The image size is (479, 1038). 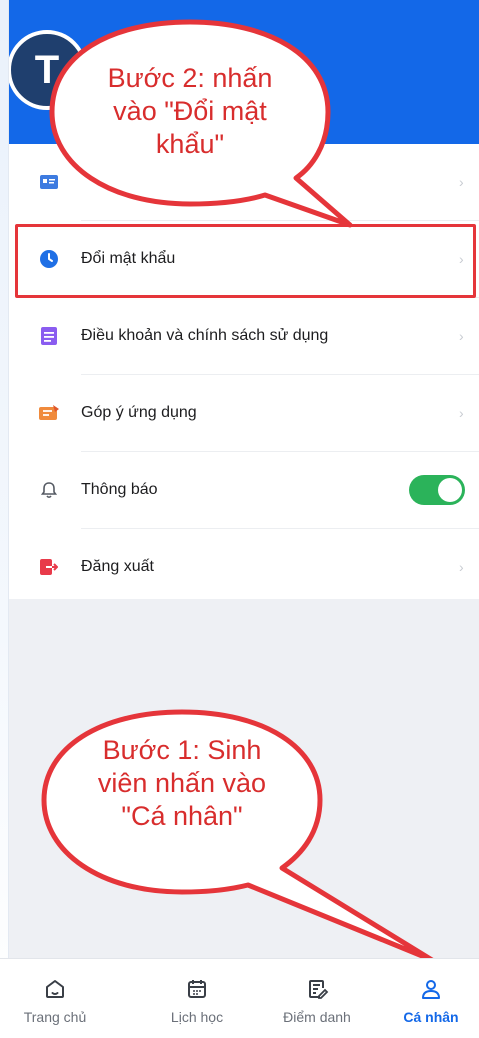 What do you see at coordinates (431, 1017) in the screenshot?
I see `tab-label: Cá nhân` at bounding box center [431, 1017].